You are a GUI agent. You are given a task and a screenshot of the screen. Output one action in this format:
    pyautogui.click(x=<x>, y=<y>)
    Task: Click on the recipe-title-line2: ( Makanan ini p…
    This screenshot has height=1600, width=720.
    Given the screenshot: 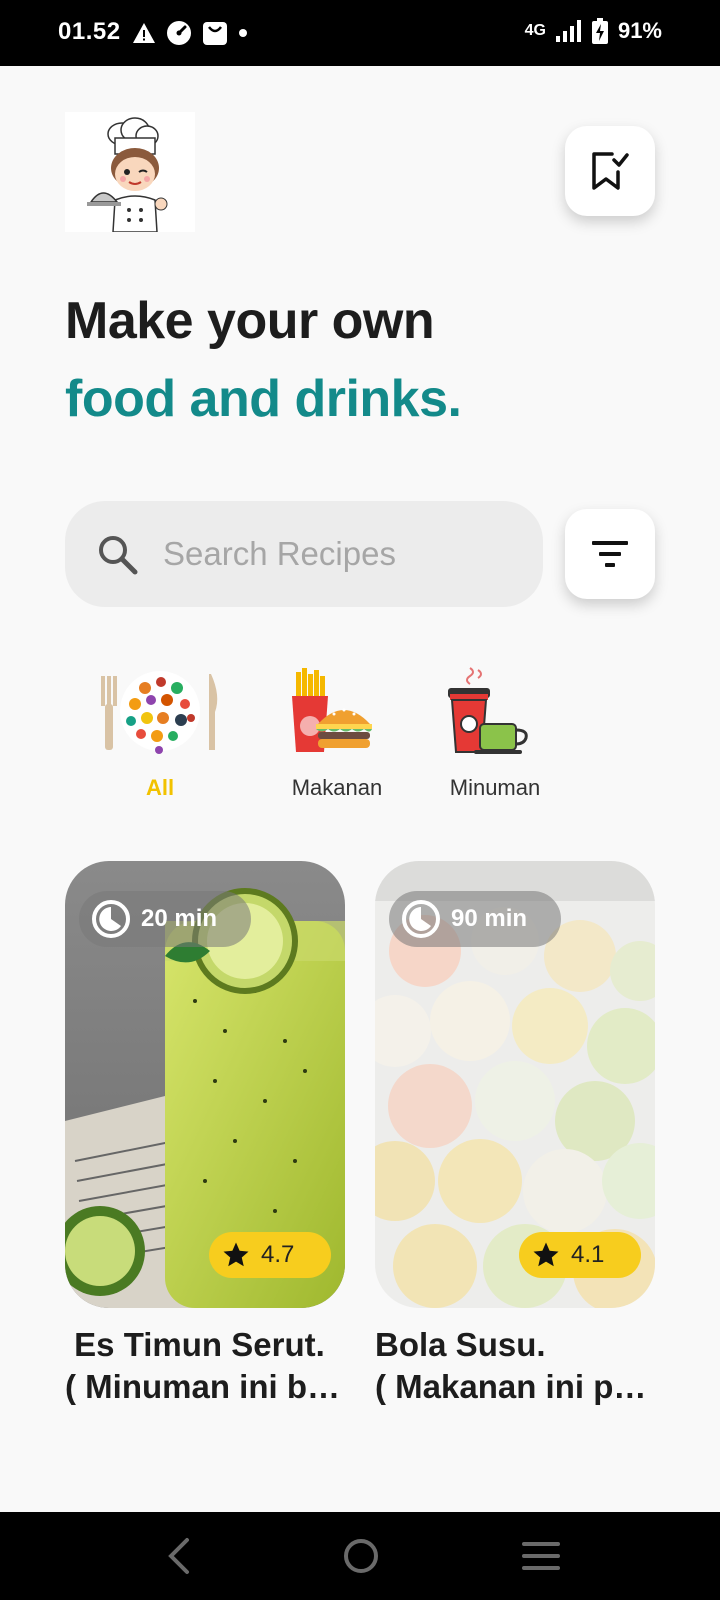 What is the action you would take?
    pyautogui.click(x=520, y=1387)
    